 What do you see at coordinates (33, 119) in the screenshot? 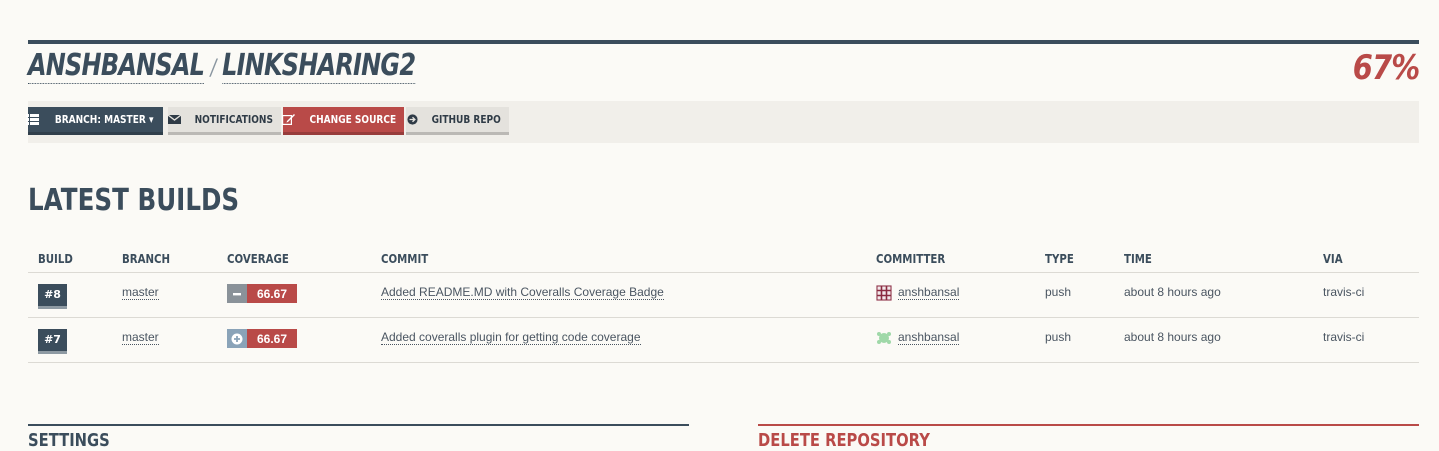
I see `list-icon` at bounding box center [33, 119].